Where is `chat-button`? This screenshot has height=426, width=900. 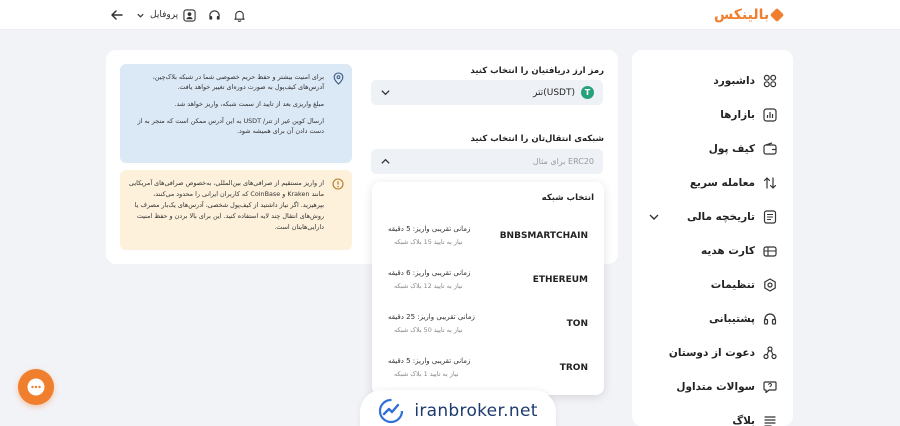 chat-button is located at coordinates (36, 387).